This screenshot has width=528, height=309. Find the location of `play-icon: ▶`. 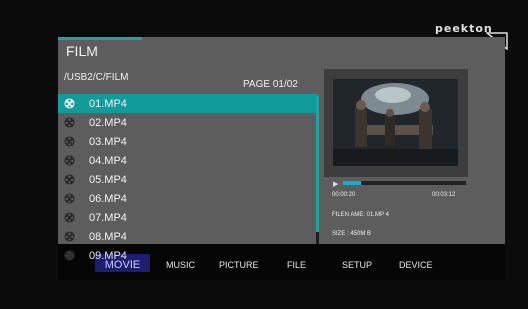

play-icon: ▶ is located at coordinates (335, 184).